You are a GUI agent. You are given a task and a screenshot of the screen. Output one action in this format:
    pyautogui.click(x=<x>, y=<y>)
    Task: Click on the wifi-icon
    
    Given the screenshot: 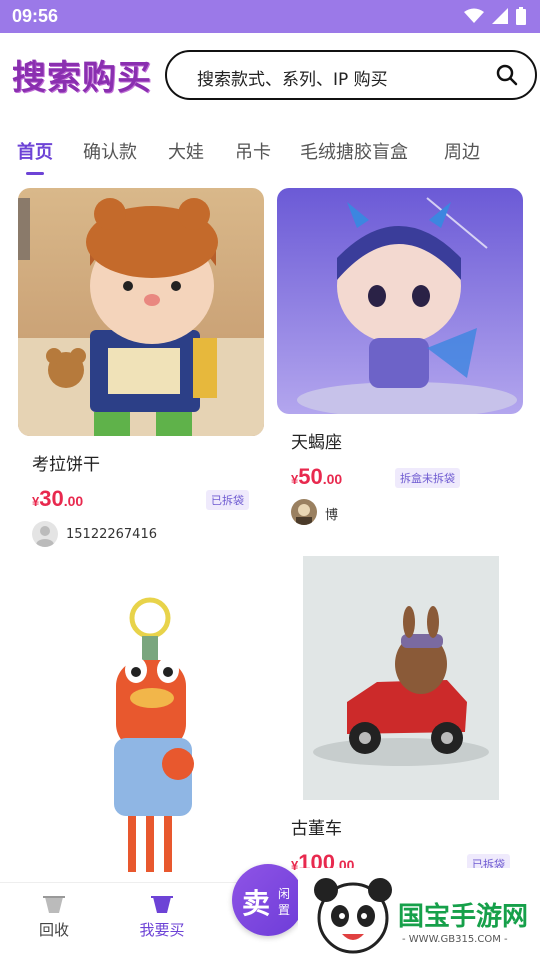 What is the action you would take?
    pyautogui.click(x=474, y=15)
    